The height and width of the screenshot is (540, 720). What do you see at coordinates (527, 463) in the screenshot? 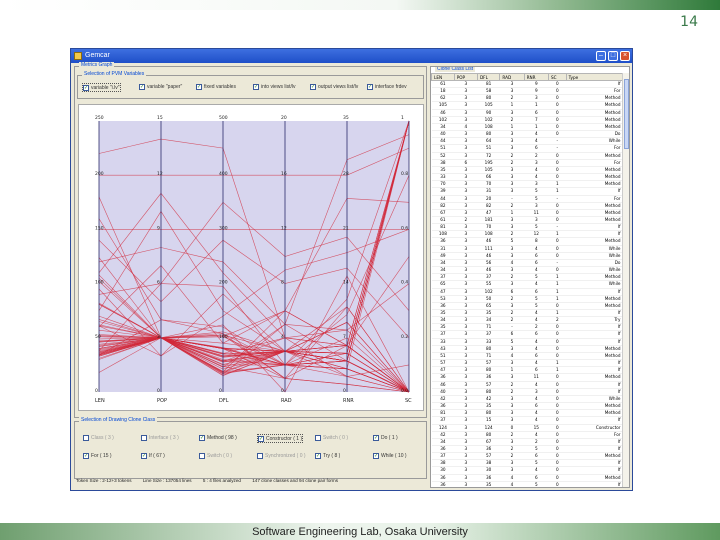
I see `table-row: 38 3 38 3 5 0 If` at bounding box center [527, 463].